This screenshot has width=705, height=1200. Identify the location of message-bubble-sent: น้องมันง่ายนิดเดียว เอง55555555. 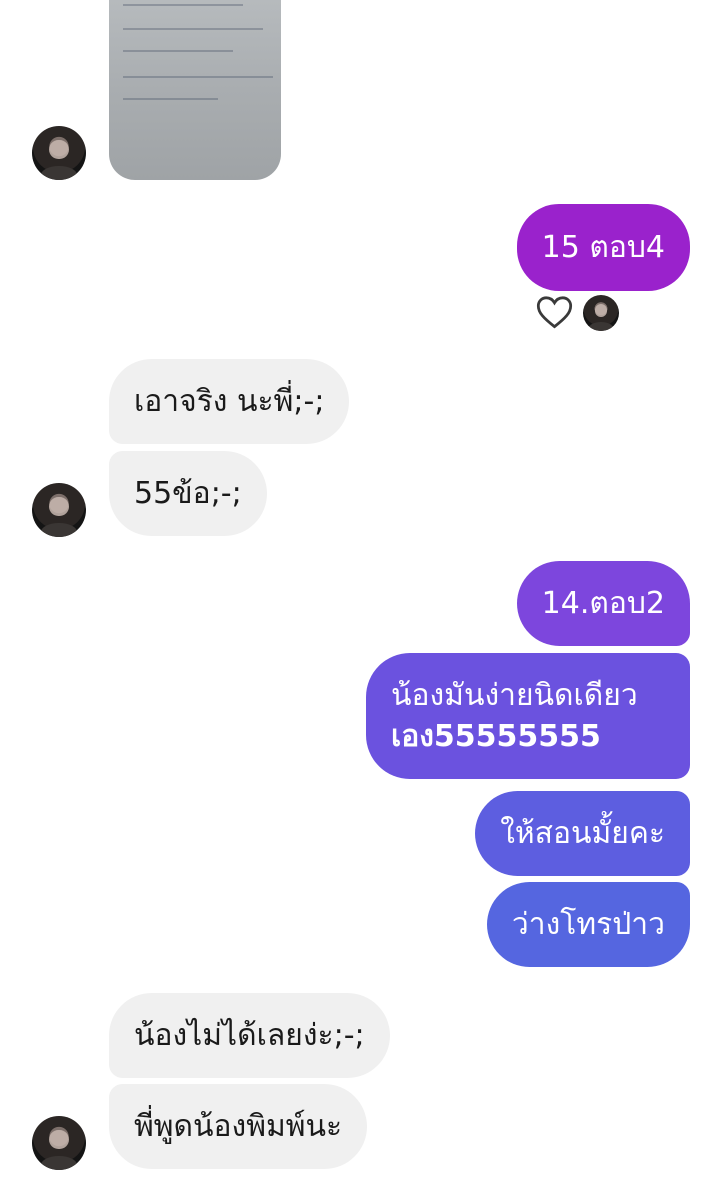
(528, 716).